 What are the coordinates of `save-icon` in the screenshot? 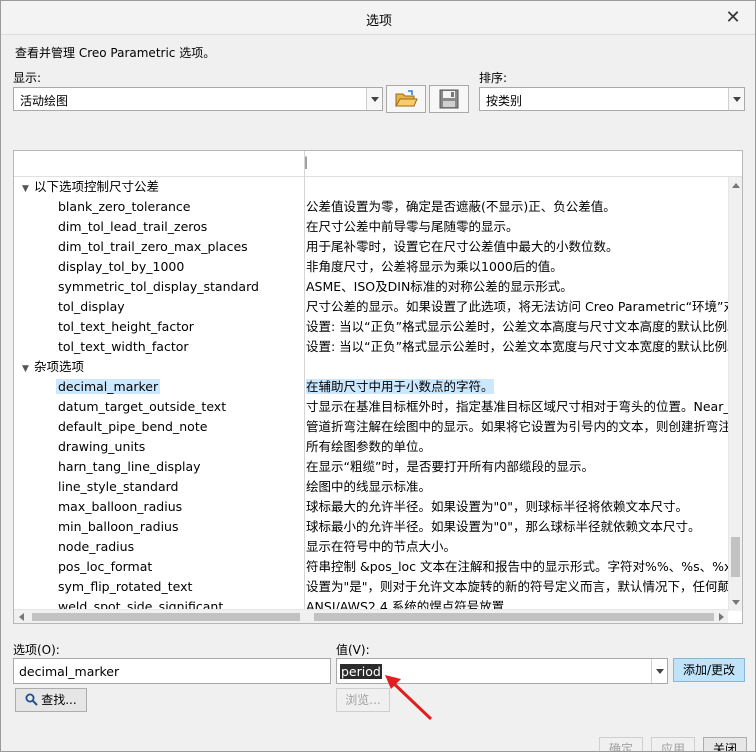 It's located at (449, 99).